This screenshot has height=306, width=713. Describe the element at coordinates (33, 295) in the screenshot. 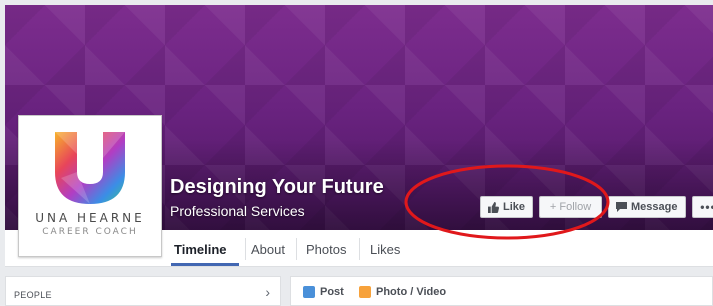

I see `people-heading: PEOPLE` at that location.